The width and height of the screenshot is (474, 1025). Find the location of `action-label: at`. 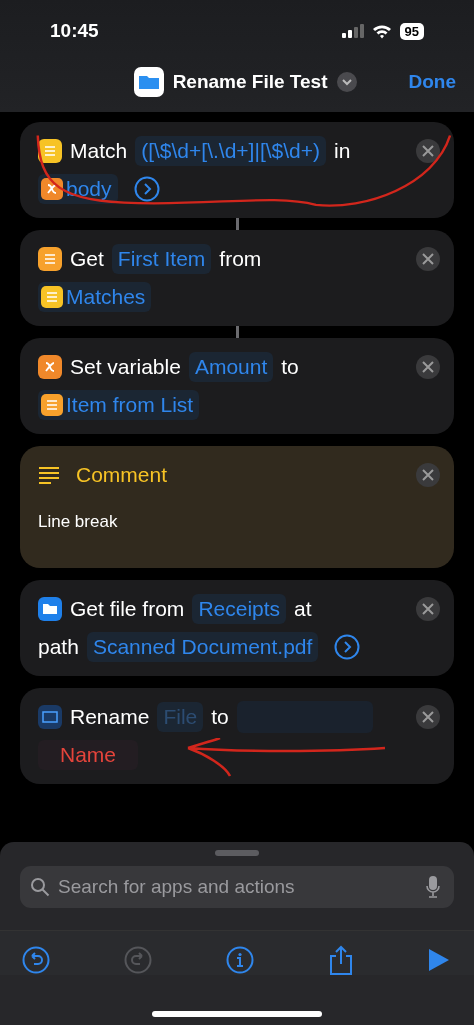

action-label: at is located at coordinates (303, 609).